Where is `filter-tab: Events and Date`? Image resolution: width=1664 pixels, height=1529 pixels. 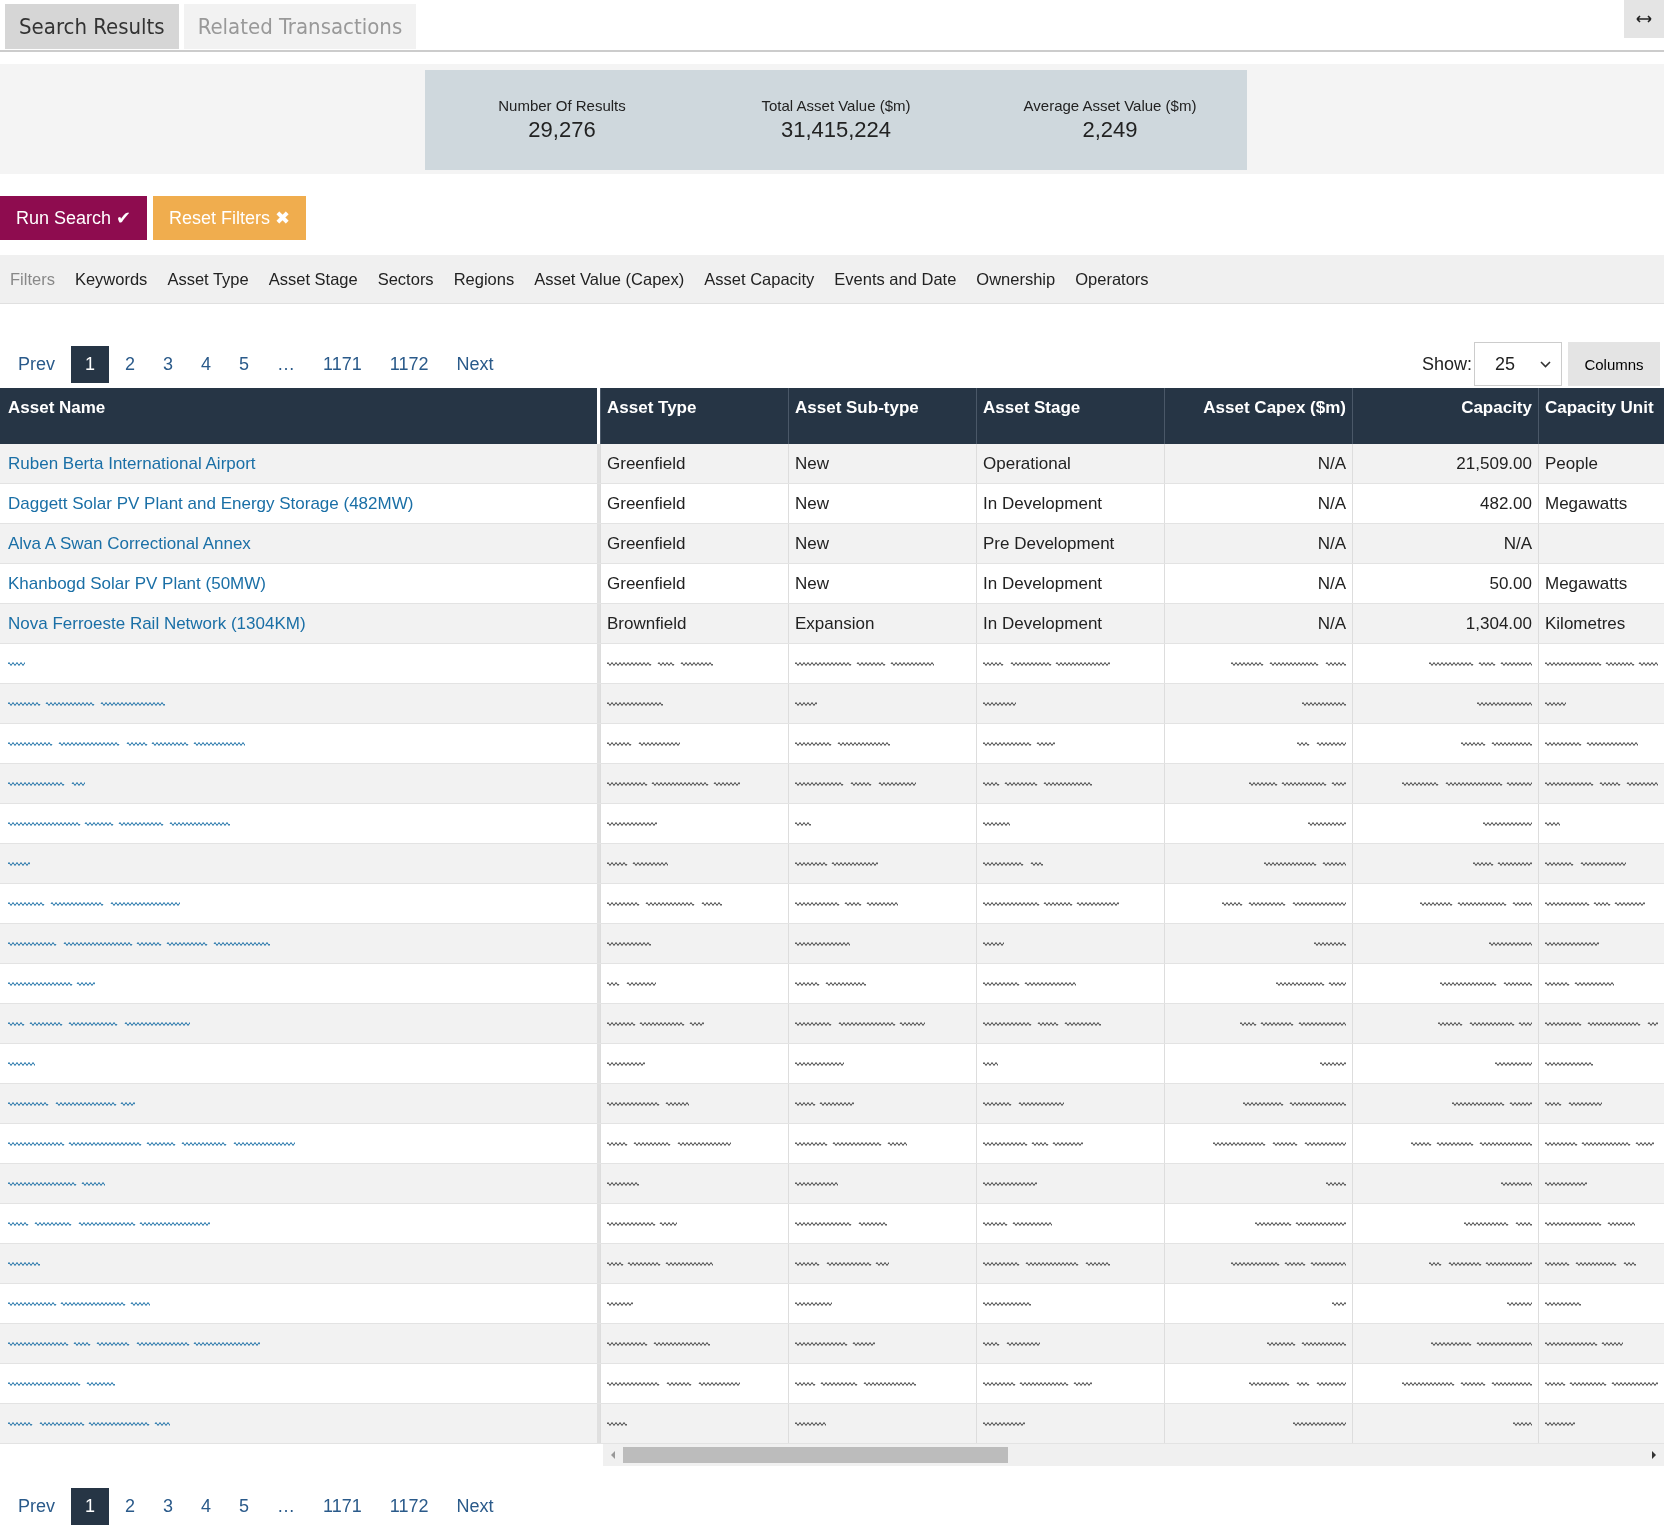 filter-tab: Events and Date is located at coordinates (895, 279).